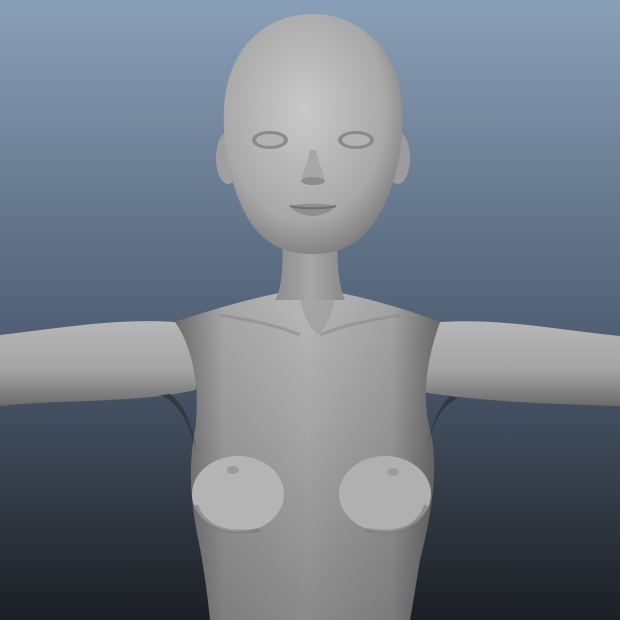 This screenshot has height=620, width=620. I want to click on left-armpit-shadow, so click(178, 424).